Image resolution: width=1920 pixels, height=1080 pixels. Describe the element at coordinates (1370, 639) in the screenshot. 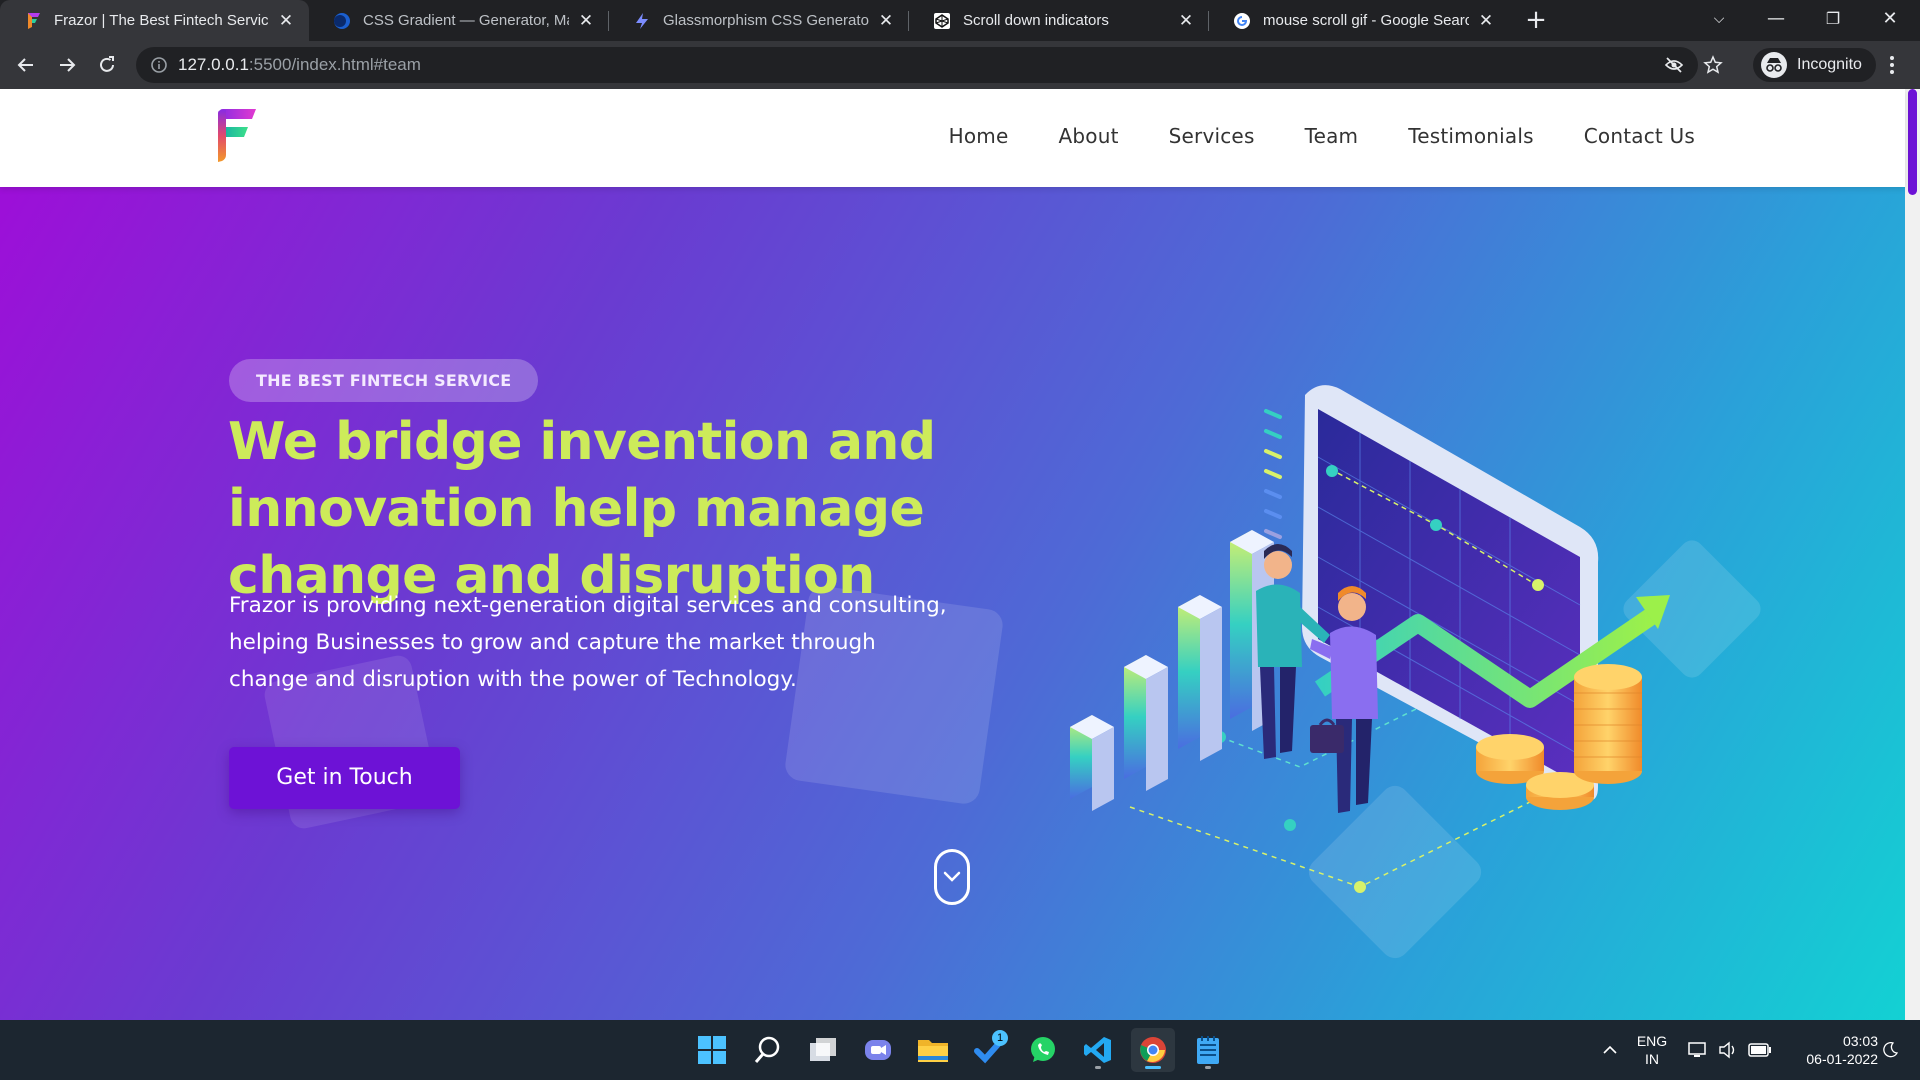

I see `fintech-growth-illustration` at that location.